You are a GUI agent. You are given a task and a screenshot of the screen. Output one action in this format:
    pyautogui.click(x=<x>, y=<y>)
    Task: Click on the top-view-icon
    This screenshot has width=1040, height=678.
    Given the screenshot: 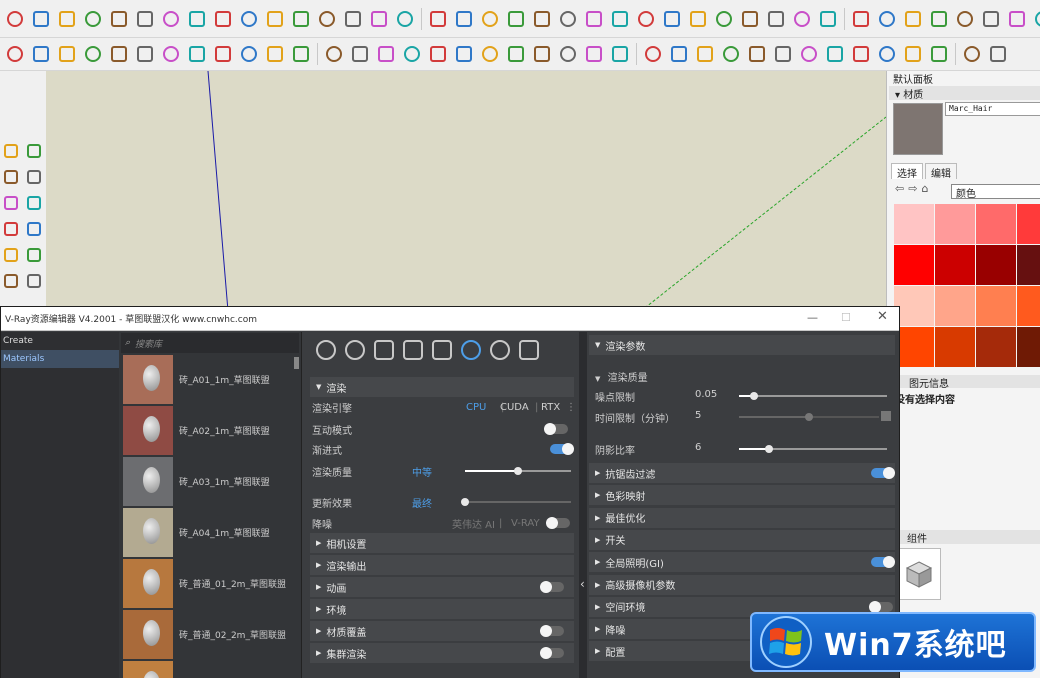 What is the action you would take?
    pyautogui.click(x=750, y=18)
    